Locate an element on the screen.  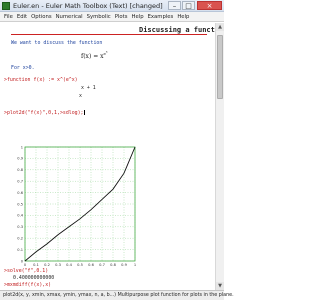
definition-output-bottom: x is located at coordinates (80, 96).